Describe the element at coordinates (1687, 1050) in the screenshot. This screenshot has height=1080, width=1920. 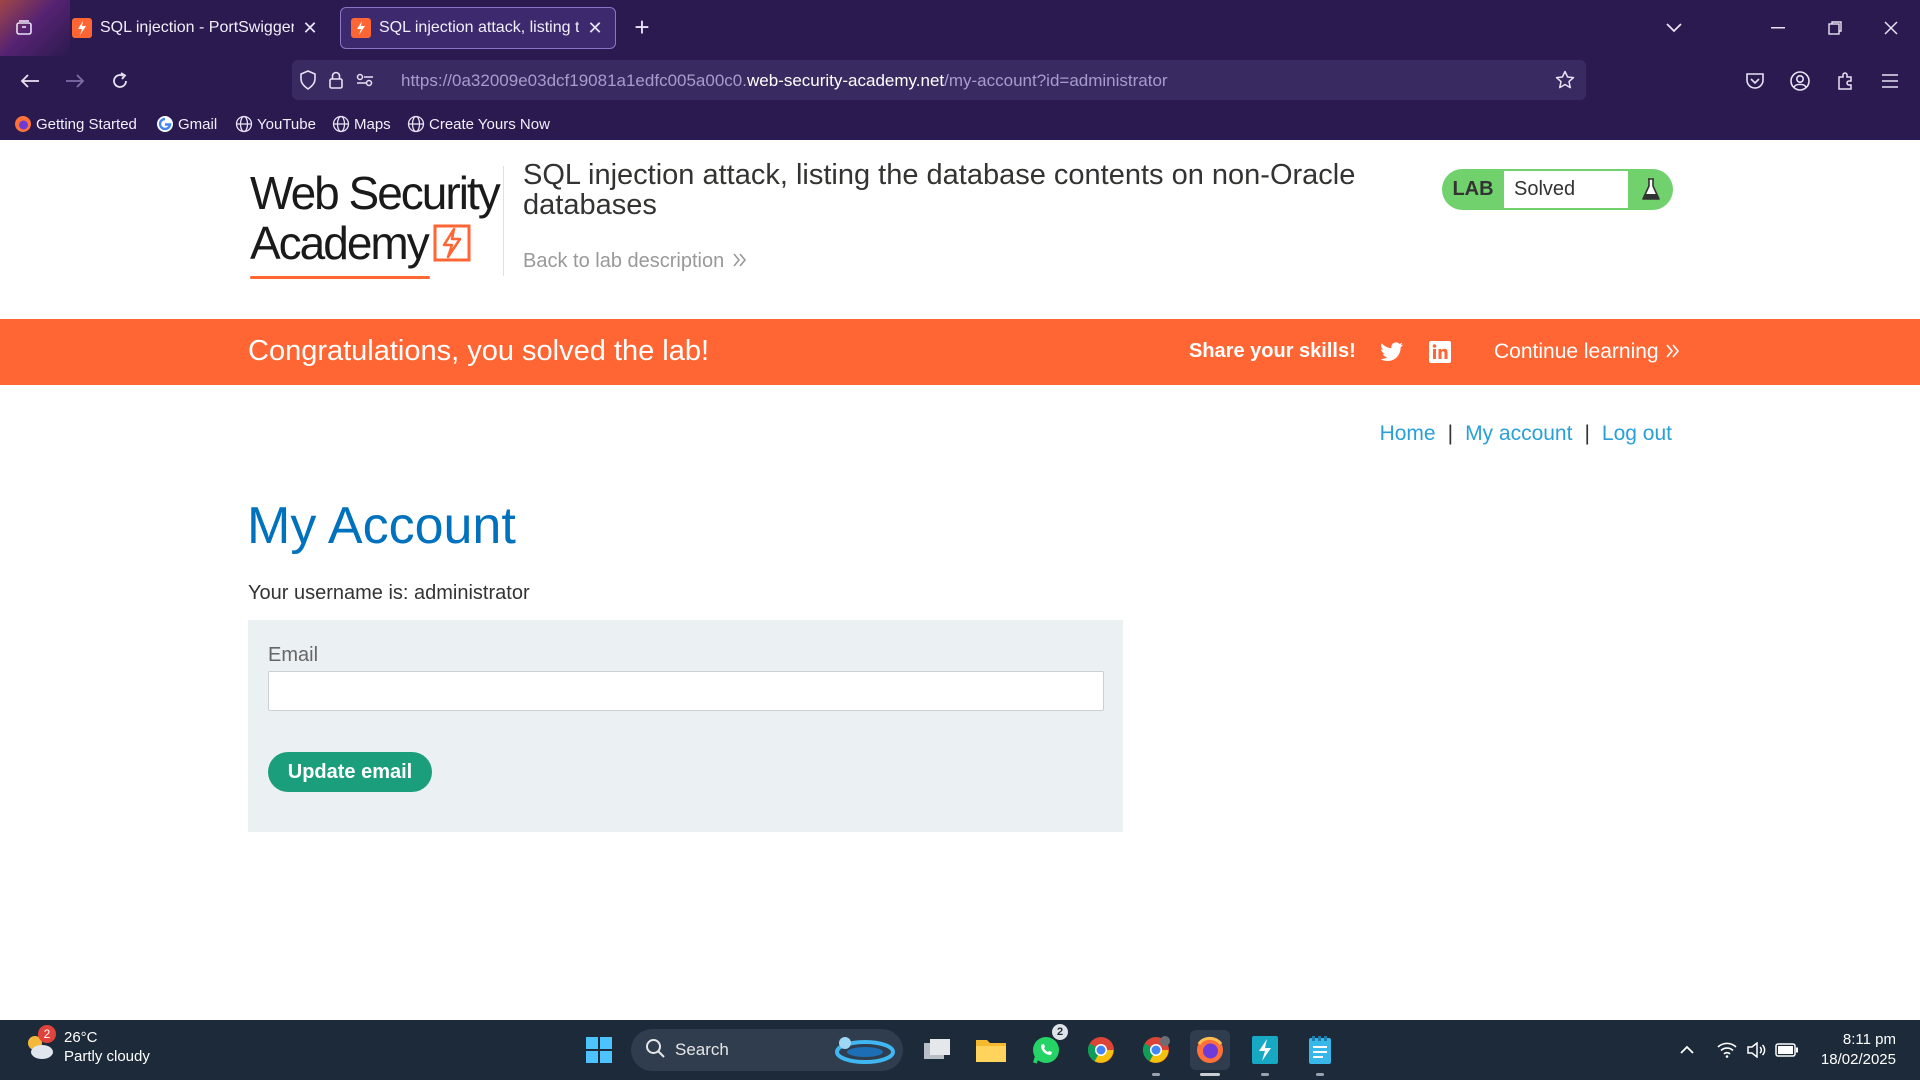
I see `chevron-up-icon` at that location.